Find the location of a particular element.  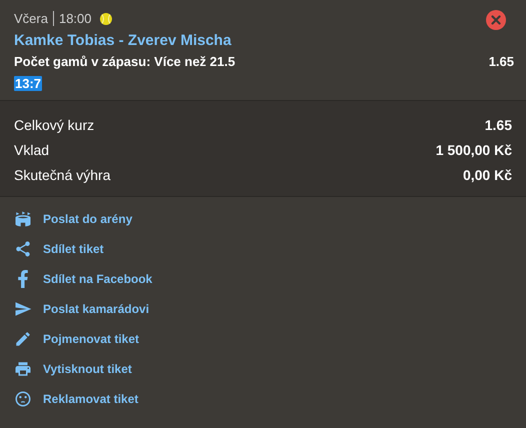

summary-value: 0,00 Kč is located at coordinates (487, 175).